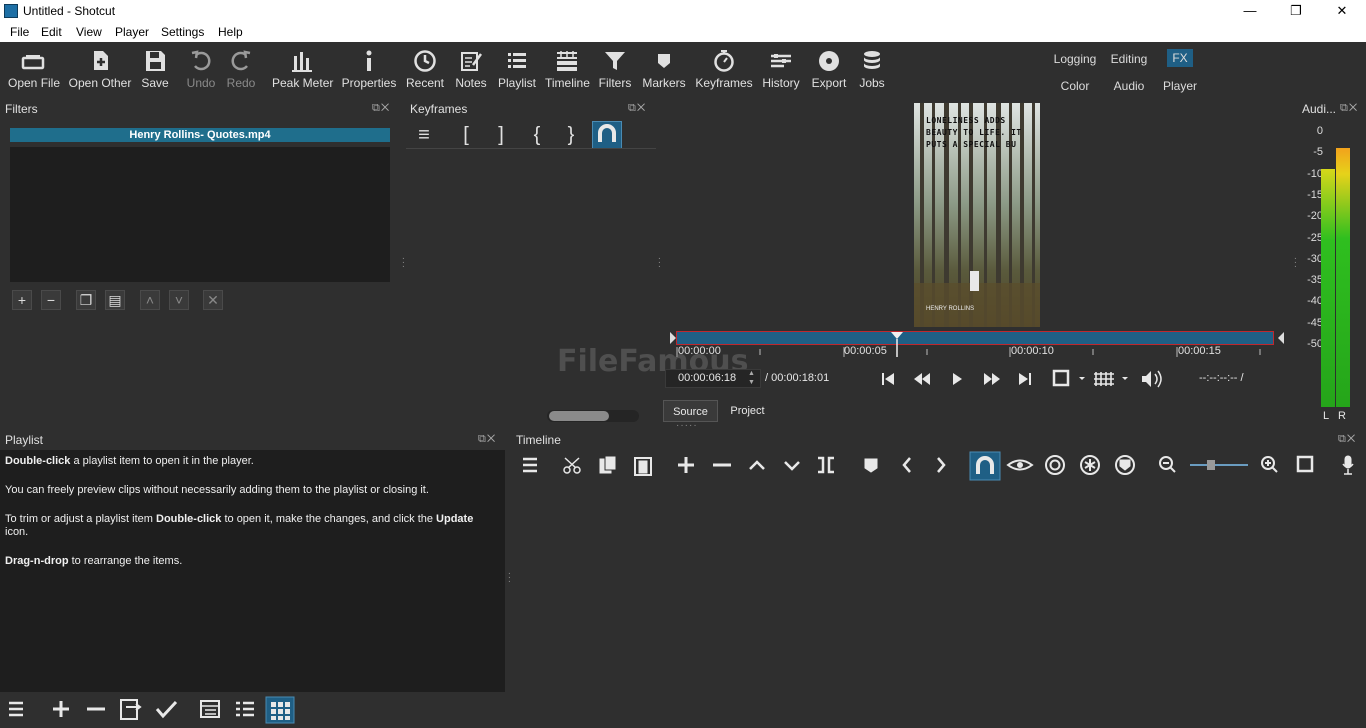 The height and width of the screenshot is (728, 1366). I want to click on splitter-grip: ·····, so click(687, 425).